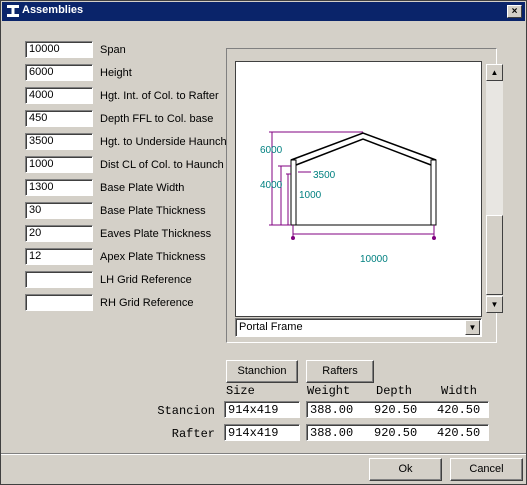 This screenshot has width=527, height=485. What do you see at coordinates (59, 187) in the screenshot?
I see `base-plate-width-input: 1300` at bounding box center [59, 187].